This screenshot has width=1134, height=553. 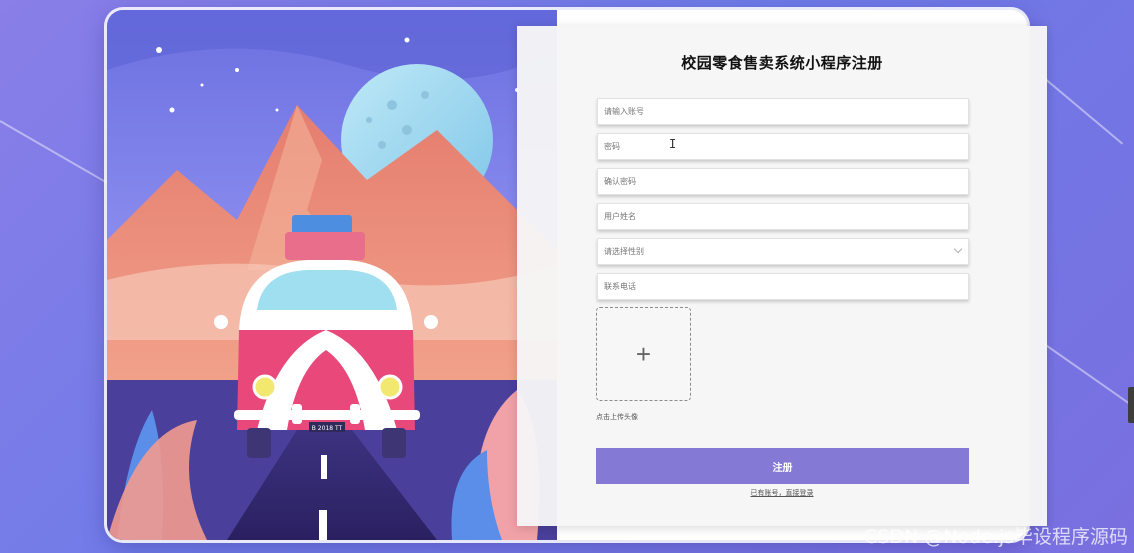 I want to click on password-input, so click(x=783, y=146).